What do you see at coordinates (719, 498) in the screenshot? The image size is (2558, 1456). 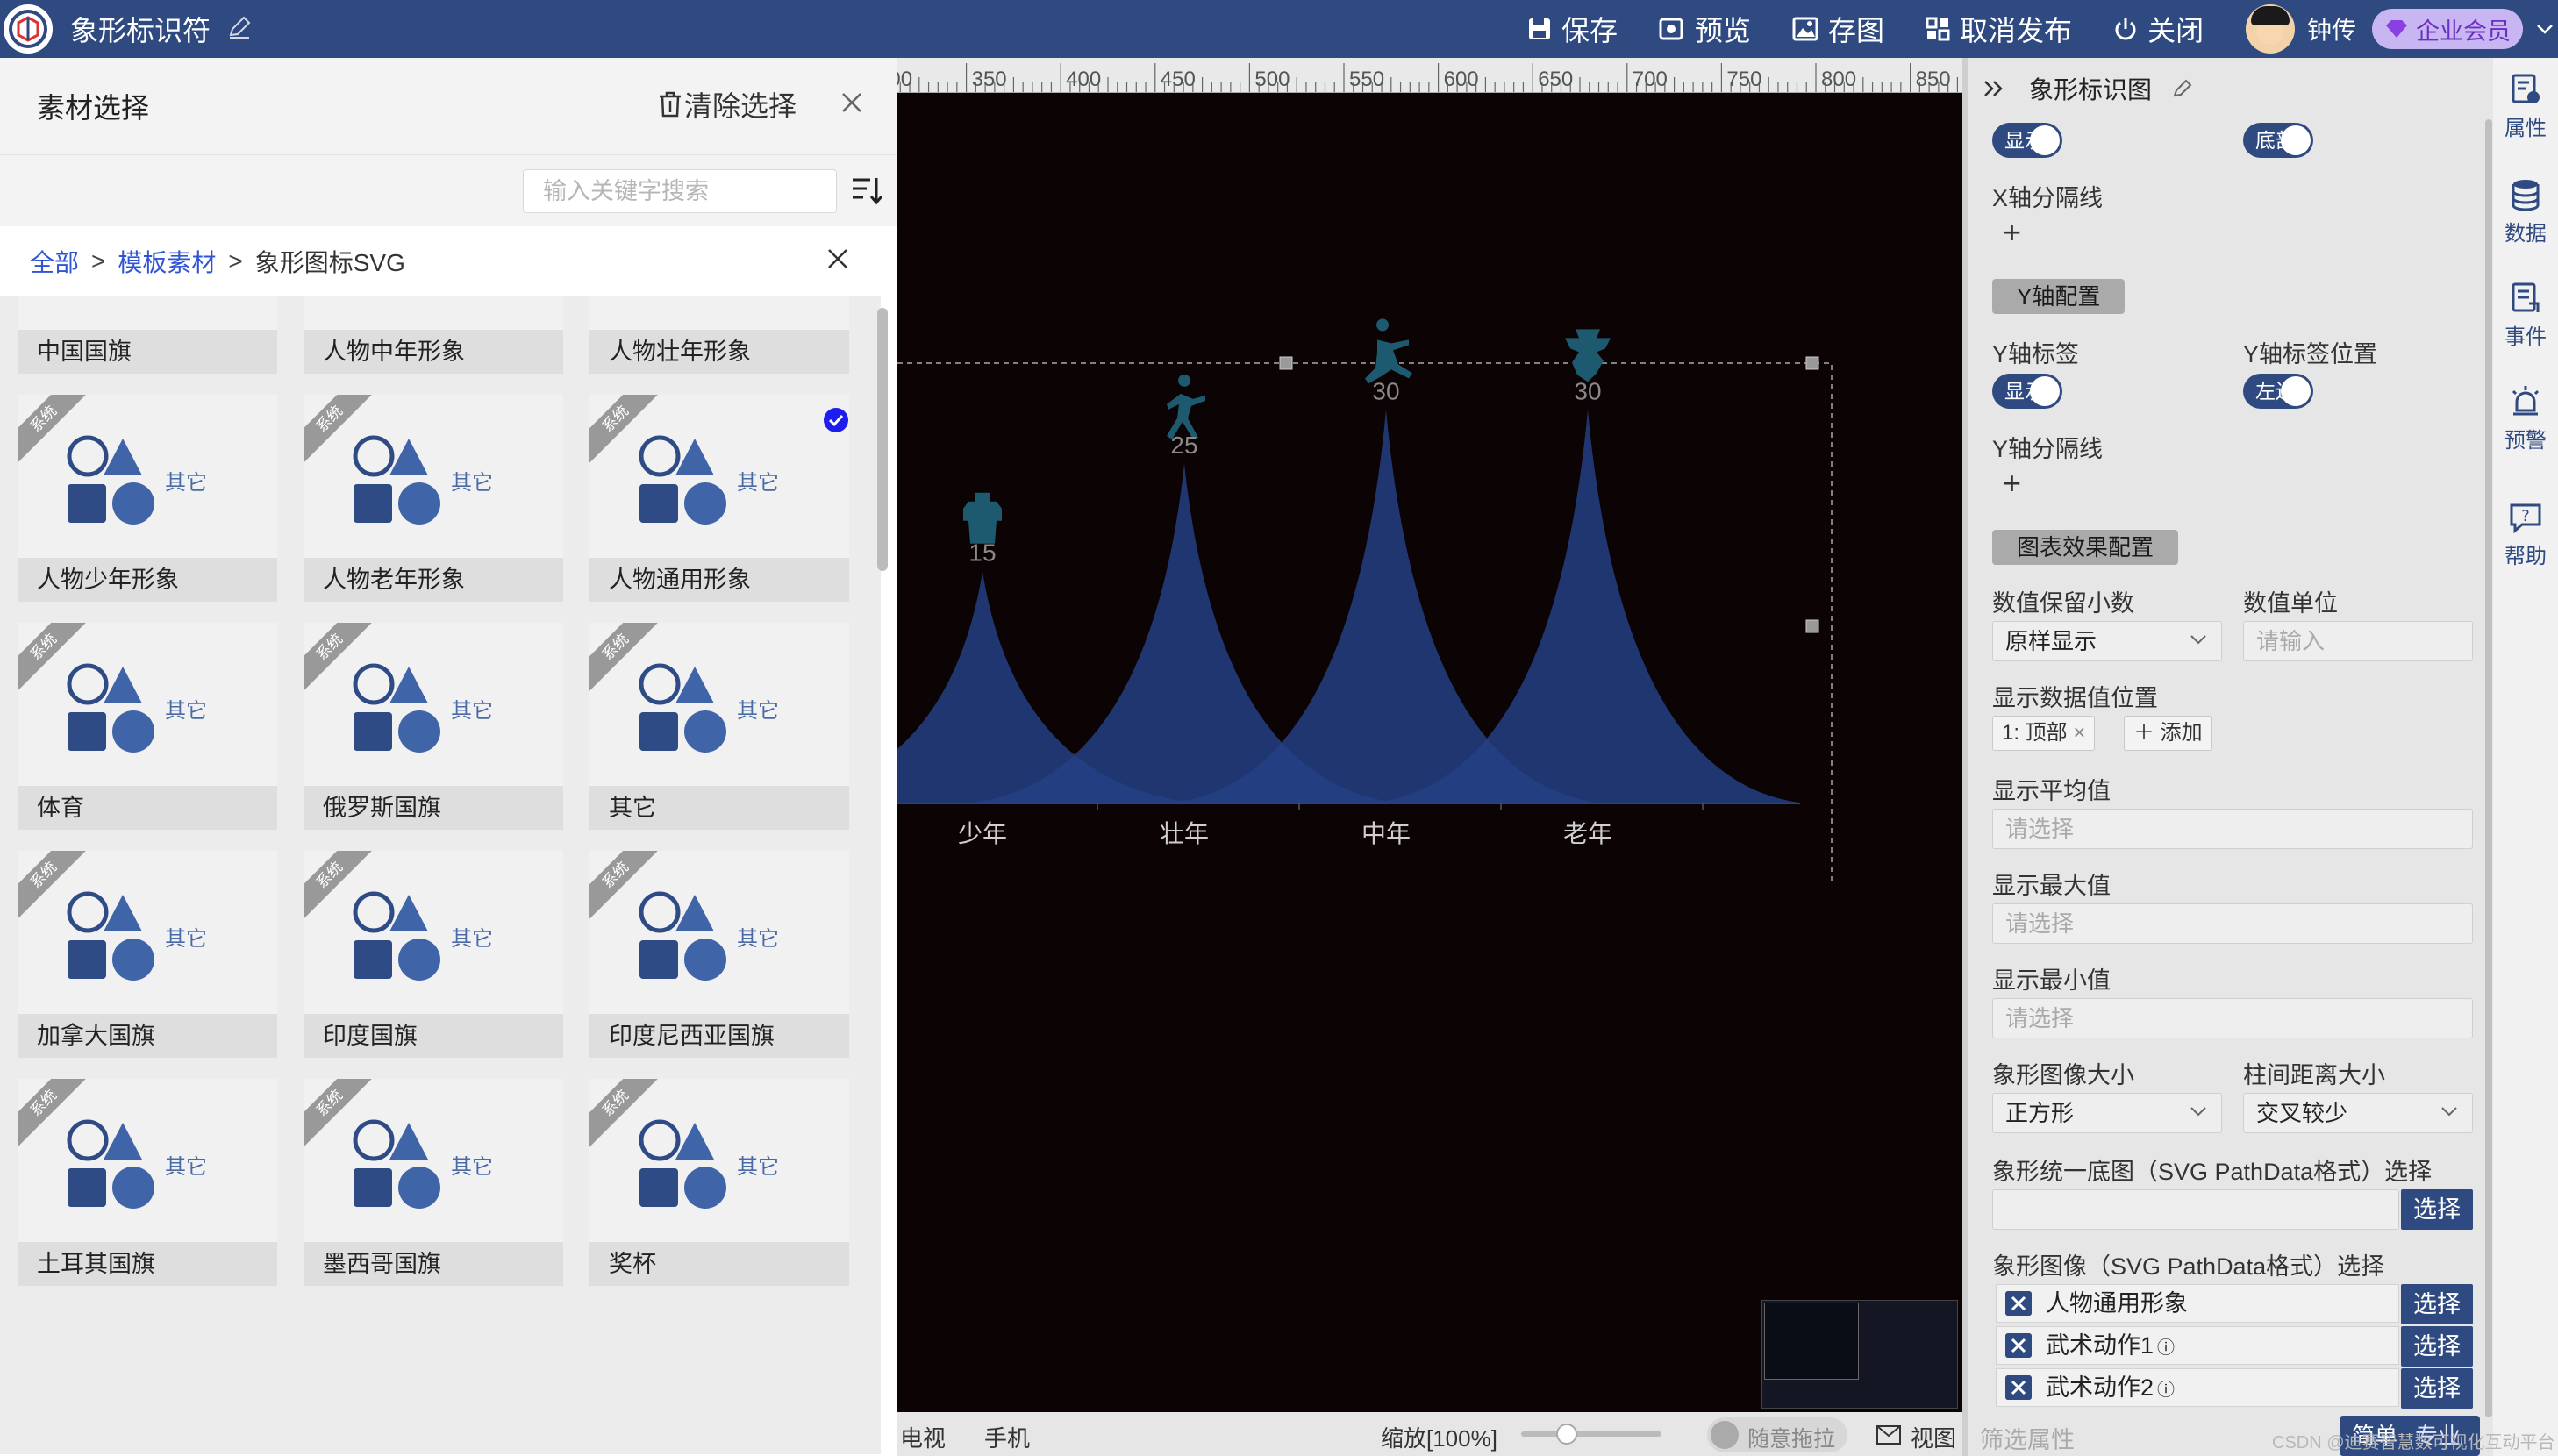 I see `material-card: 系统 其它 人物通用形象` at bounding box center [719, 498].